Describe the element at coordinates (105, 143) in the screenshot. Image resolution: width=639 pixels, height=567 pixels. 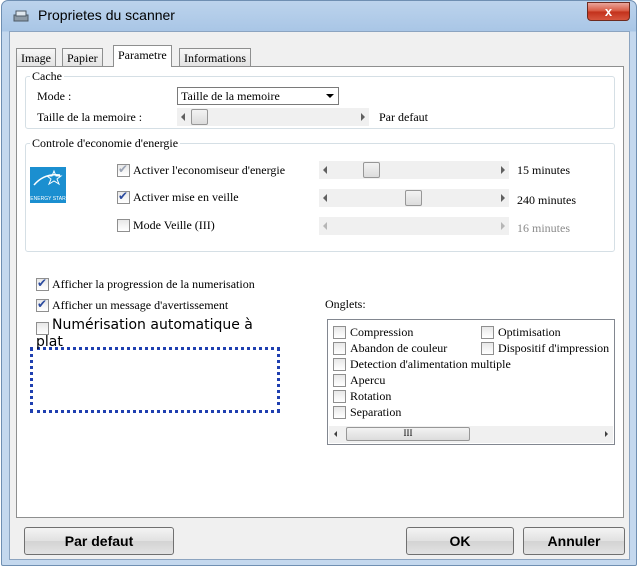
I see `energy-legend: Controle d'economie d'energie` at that location.